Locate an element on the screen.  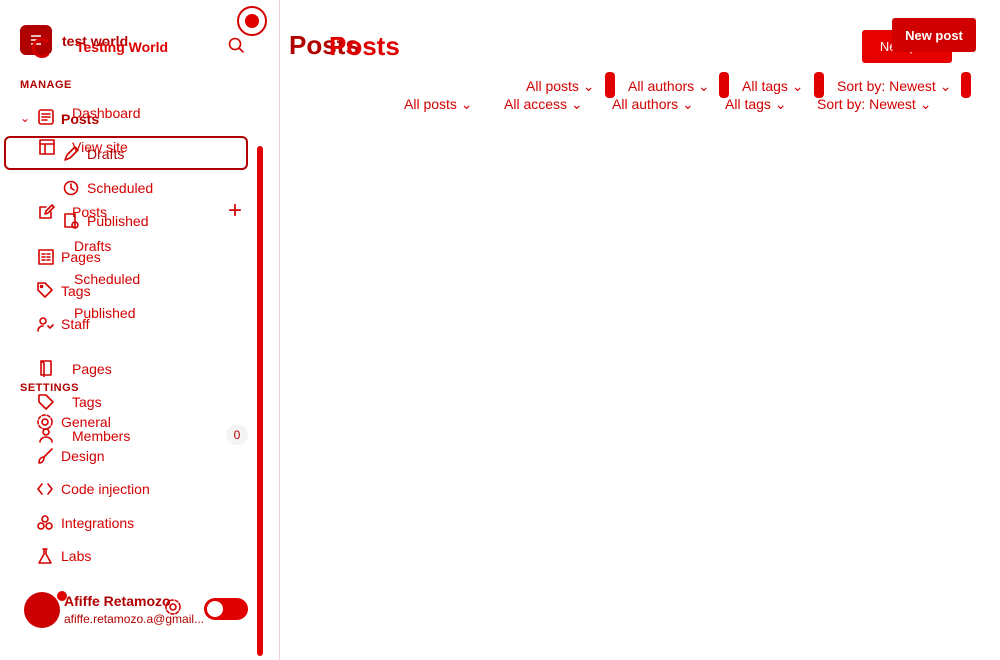
expand-chevron-icon: ⌄ is located at coordinates (25, 118).